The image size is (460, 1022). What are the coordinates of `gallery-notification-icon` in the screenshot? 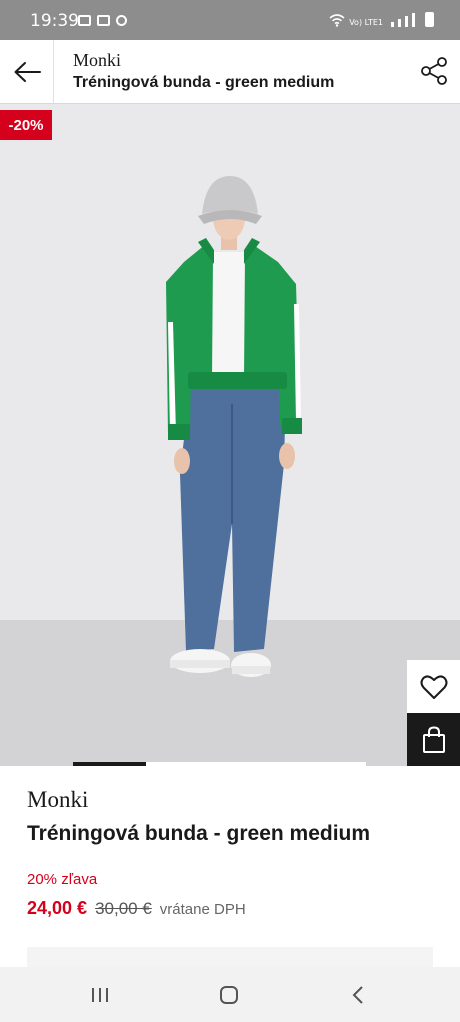 It's located at (84, 20).